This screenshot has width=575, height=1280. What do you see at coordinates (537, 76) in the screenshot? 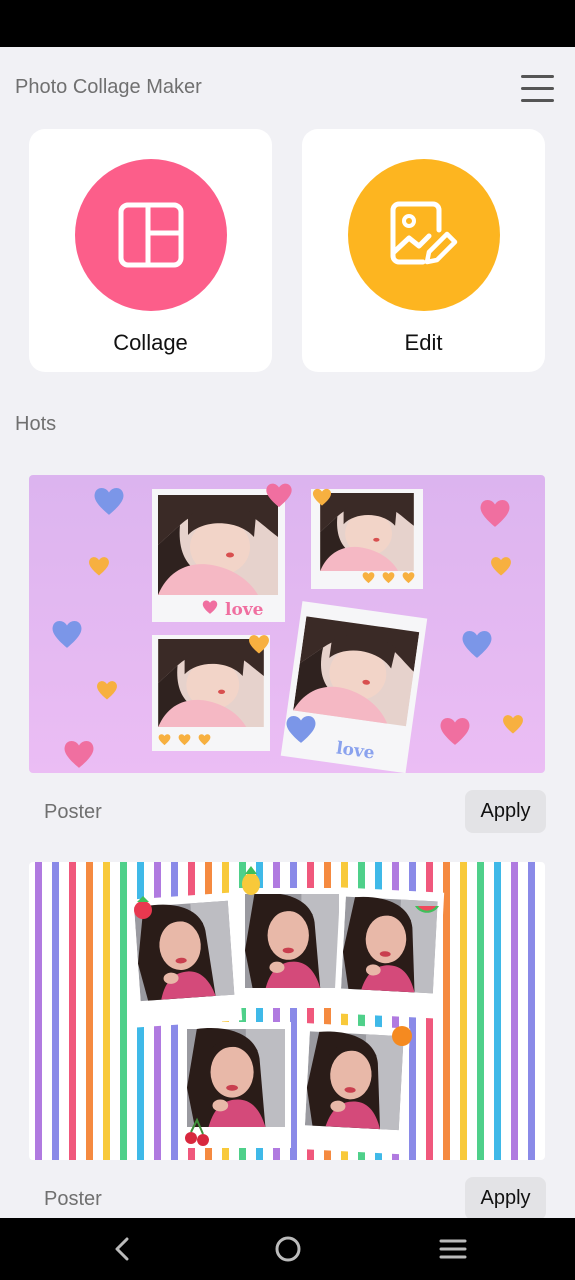
I see `menu-icon` at bounding box center [537, 76].